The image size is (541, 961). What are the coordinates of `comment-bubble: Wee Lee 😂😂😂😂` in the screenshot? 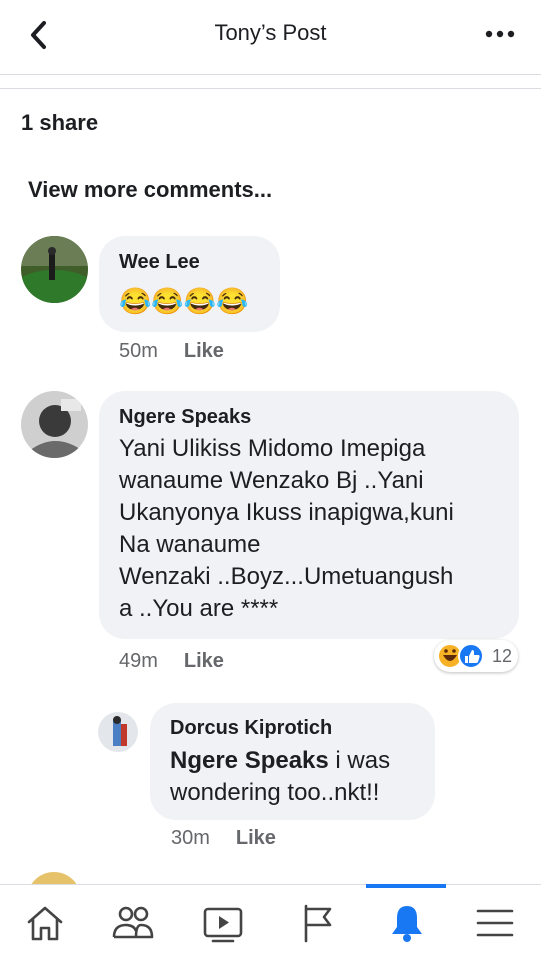 It's located at (189, 284).